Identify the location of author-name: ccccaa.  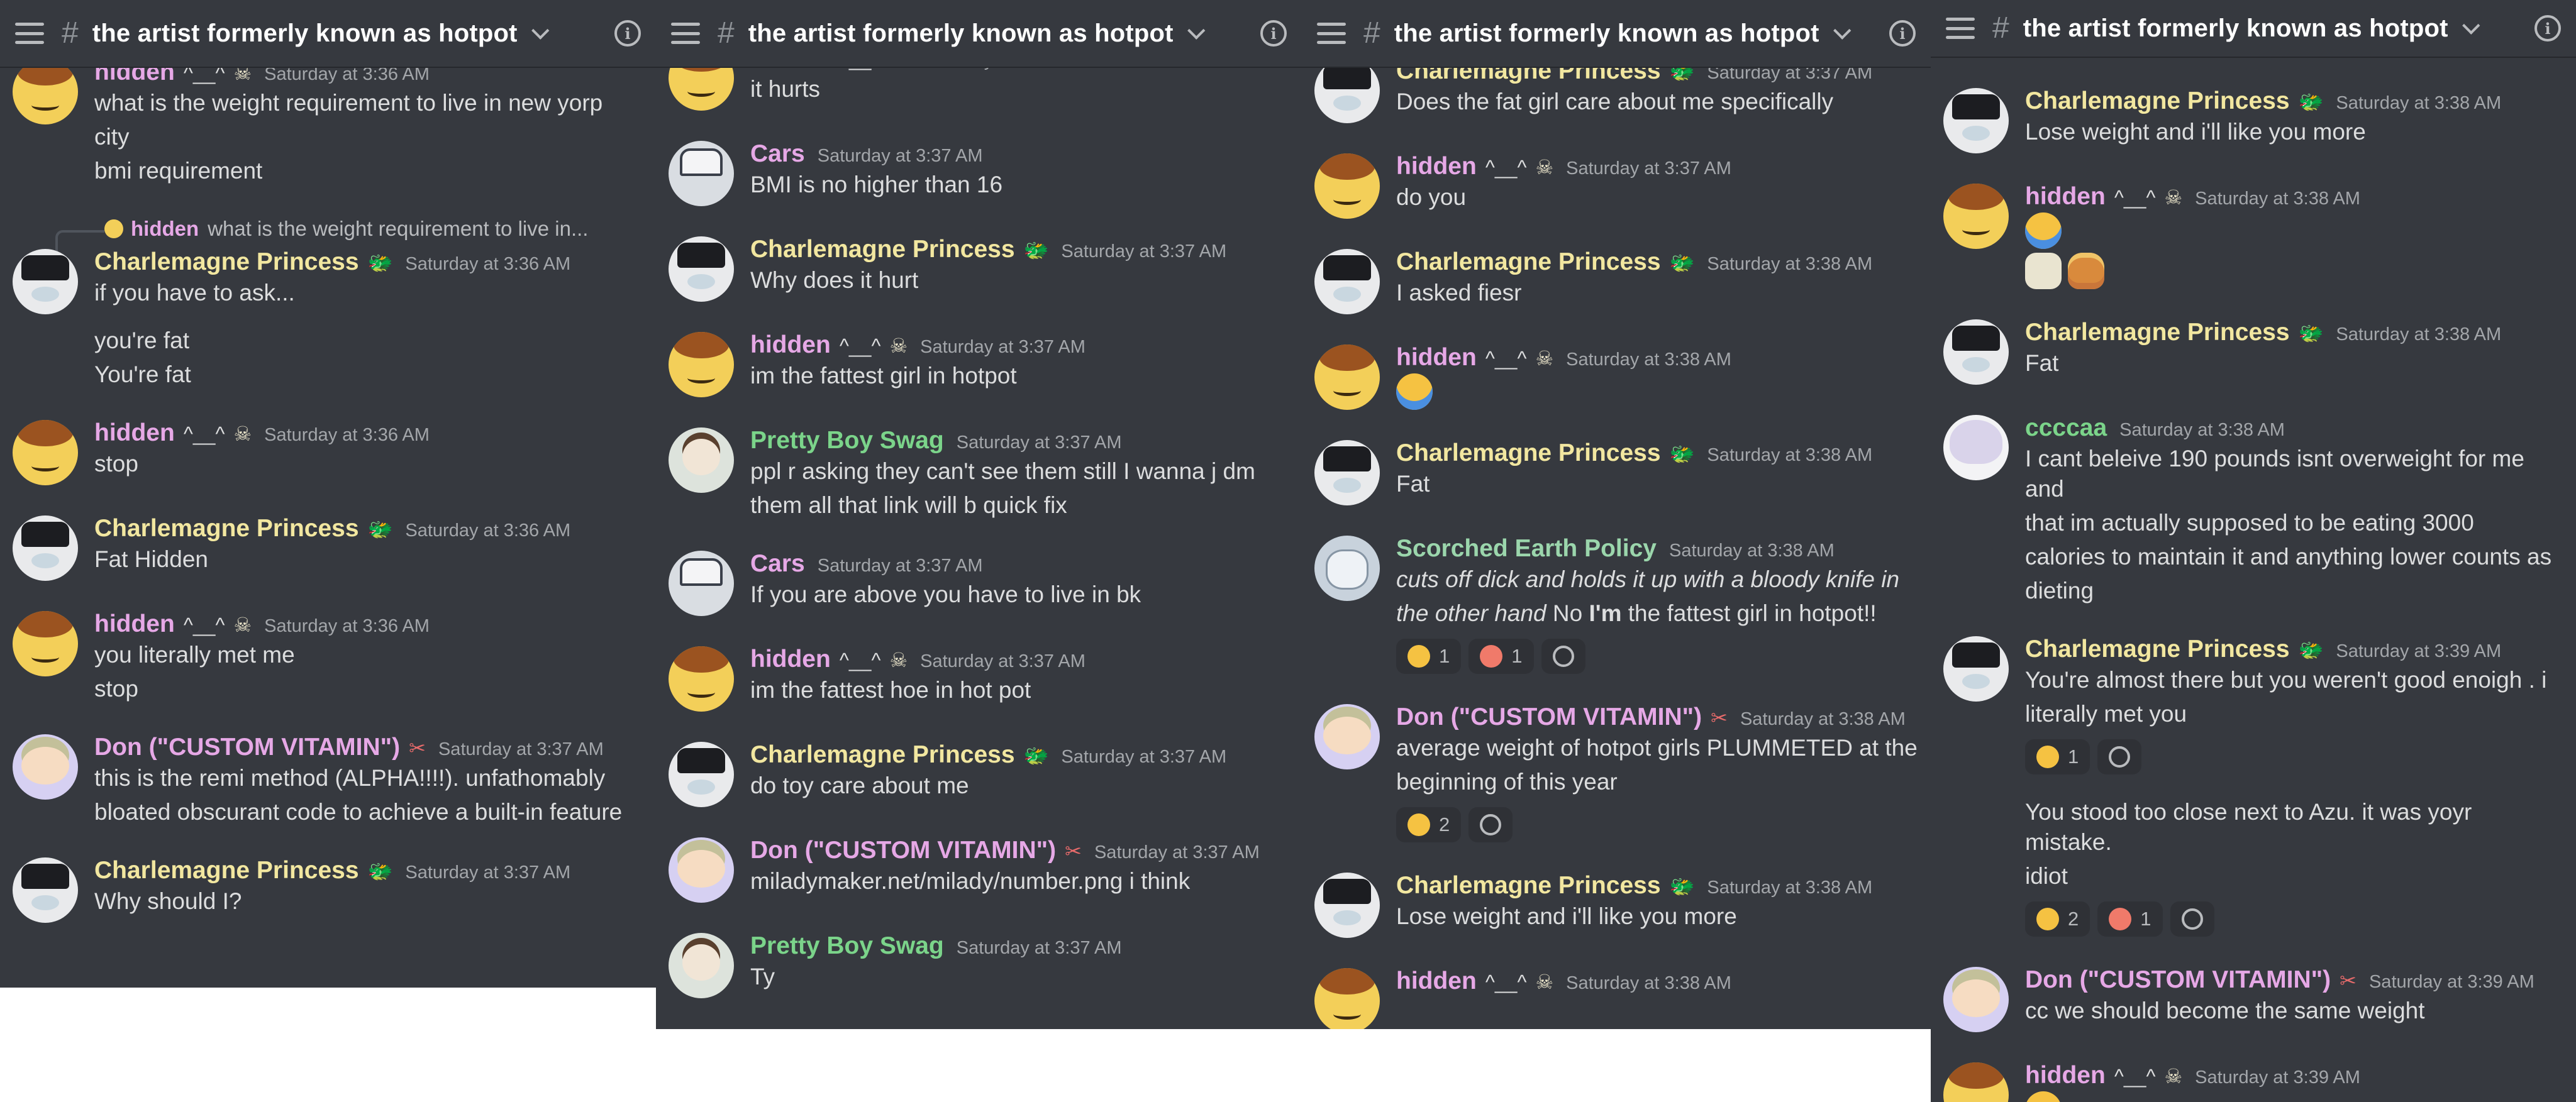
(2066, 428).